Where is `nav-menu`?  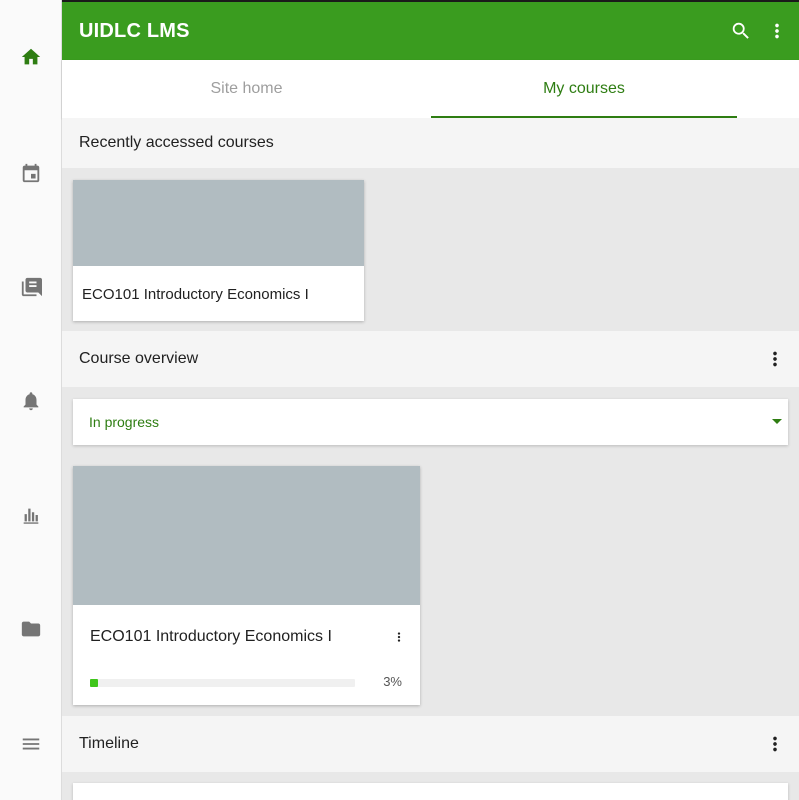
nav-menu is located at coordinates (31, 744).